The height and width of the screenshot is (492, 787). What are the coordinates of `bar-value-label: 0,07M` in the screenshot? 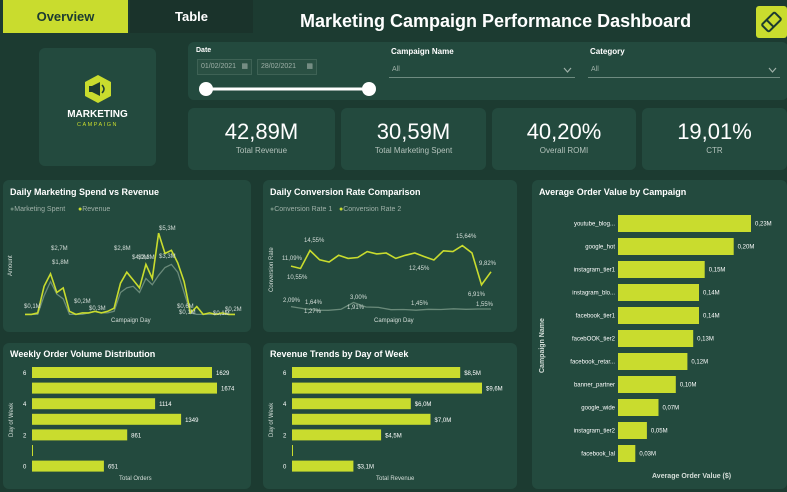 It's located at (670, 409).